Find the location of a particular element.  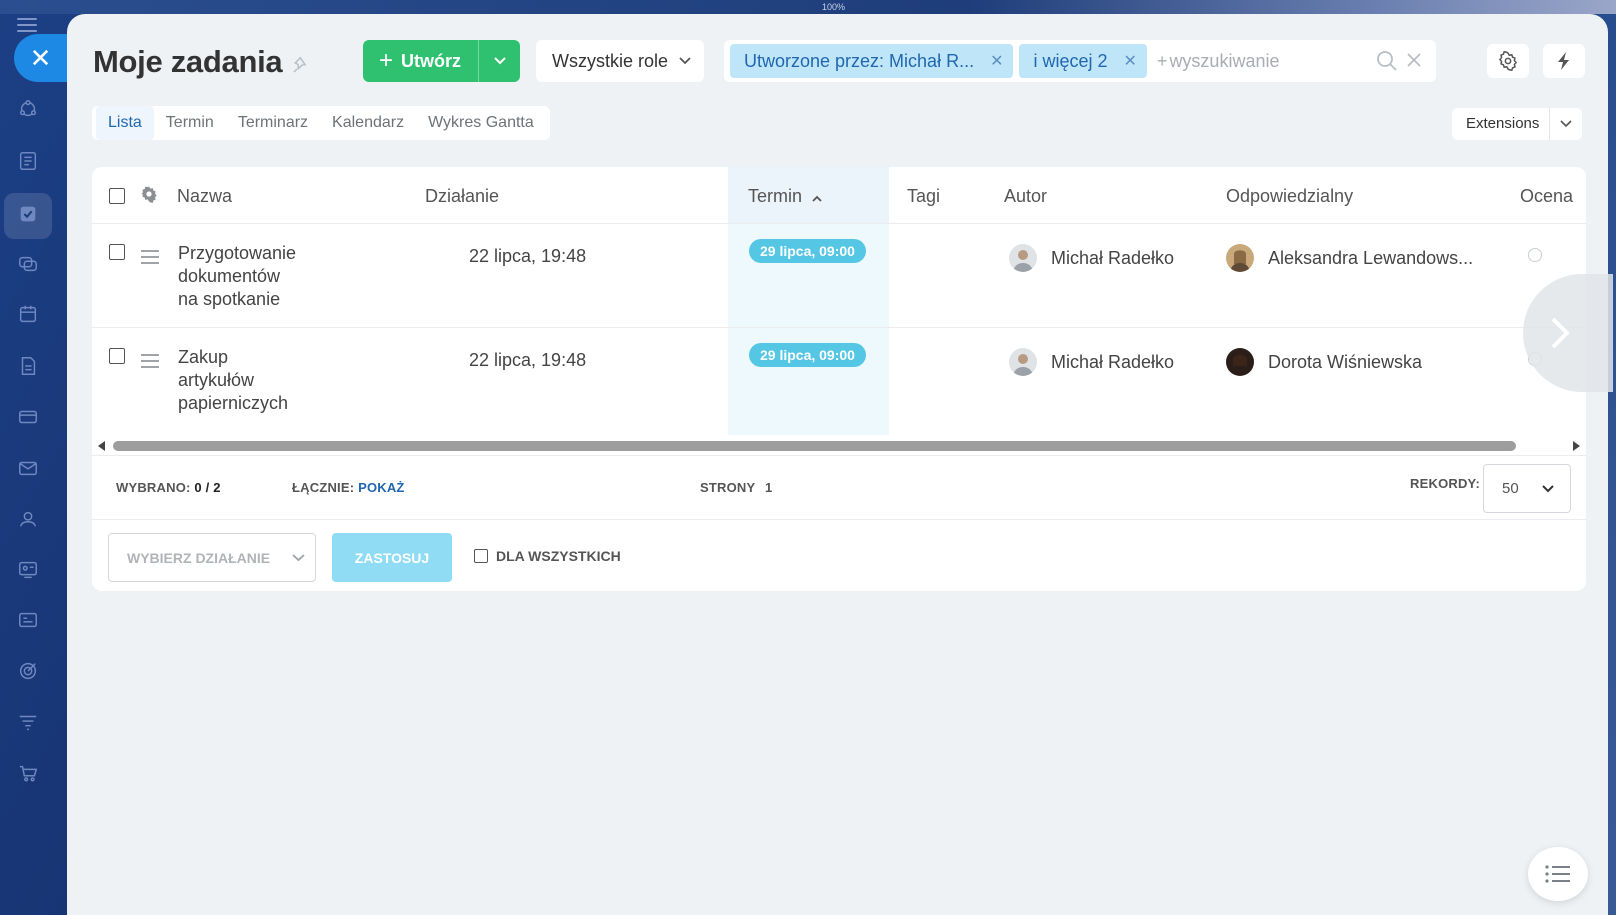

feed-icon is located at coordinates (28, 161).